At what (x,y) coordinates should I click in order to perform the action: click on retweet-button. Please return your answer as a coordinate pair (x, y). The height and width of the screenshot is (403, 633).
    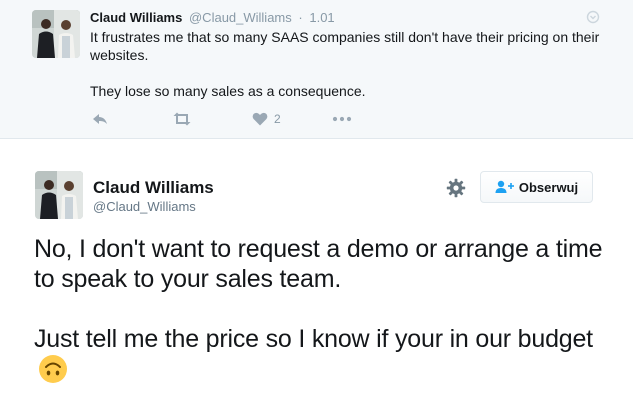
    Looking at the image, I should click on (182, 119).